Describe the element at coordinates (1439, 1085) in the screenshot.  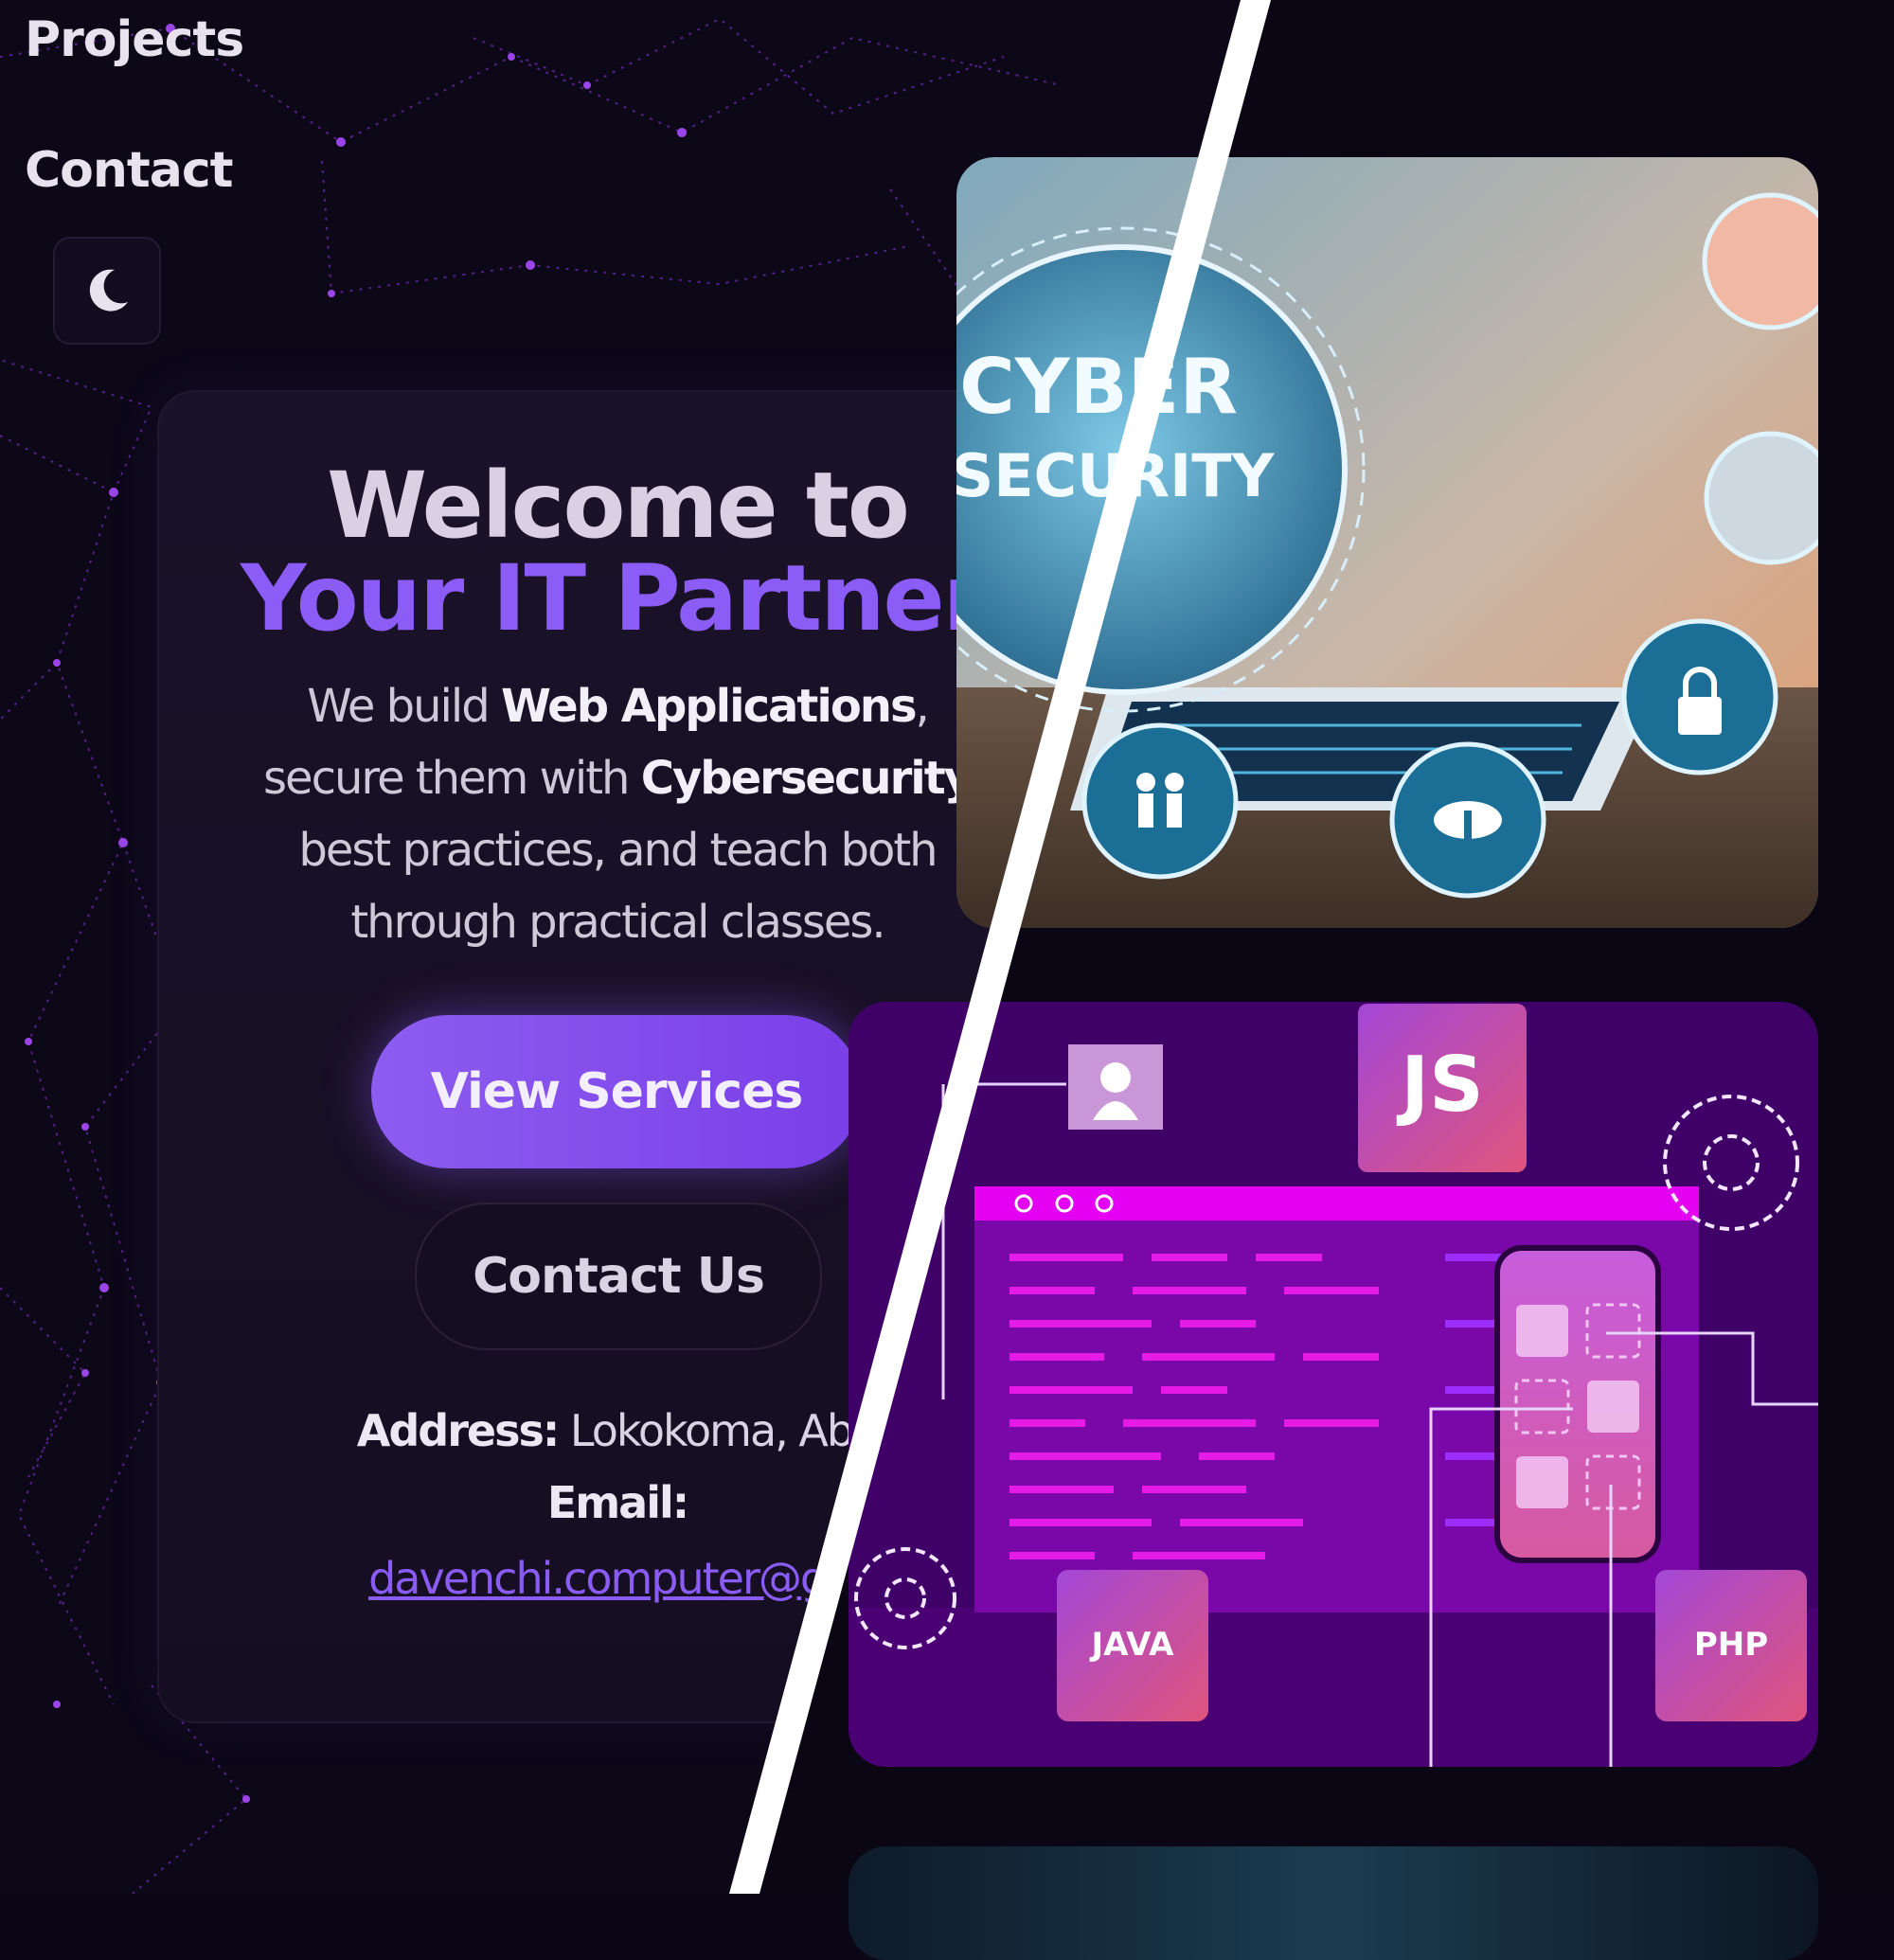
I see `js-badge: JS` at that location.